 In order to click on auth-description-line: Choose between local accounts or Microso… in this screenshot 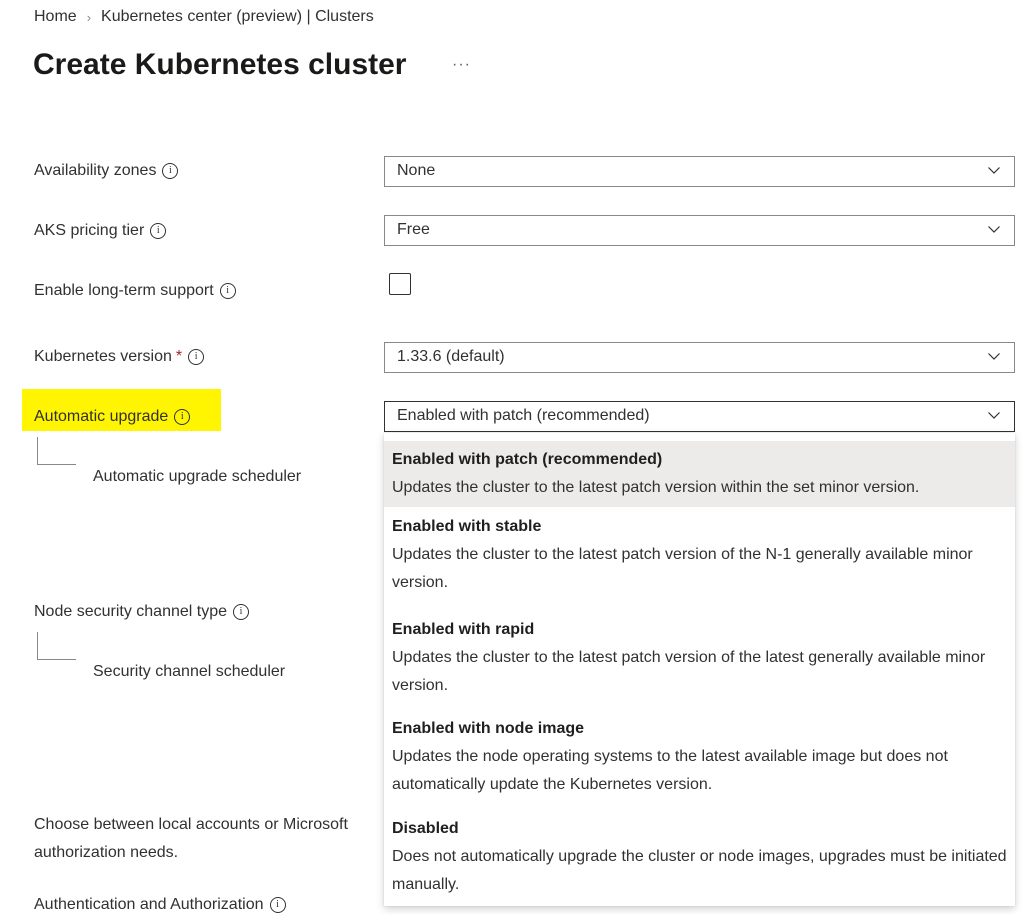, I will do `click(191, 824)`.